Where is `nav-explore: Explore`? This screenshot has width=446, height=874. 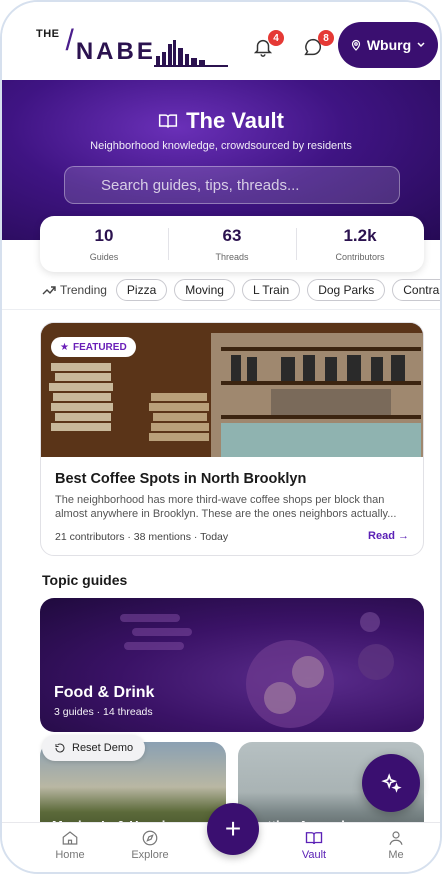
nav-explore: Explore is located at coordinates (150, 845).